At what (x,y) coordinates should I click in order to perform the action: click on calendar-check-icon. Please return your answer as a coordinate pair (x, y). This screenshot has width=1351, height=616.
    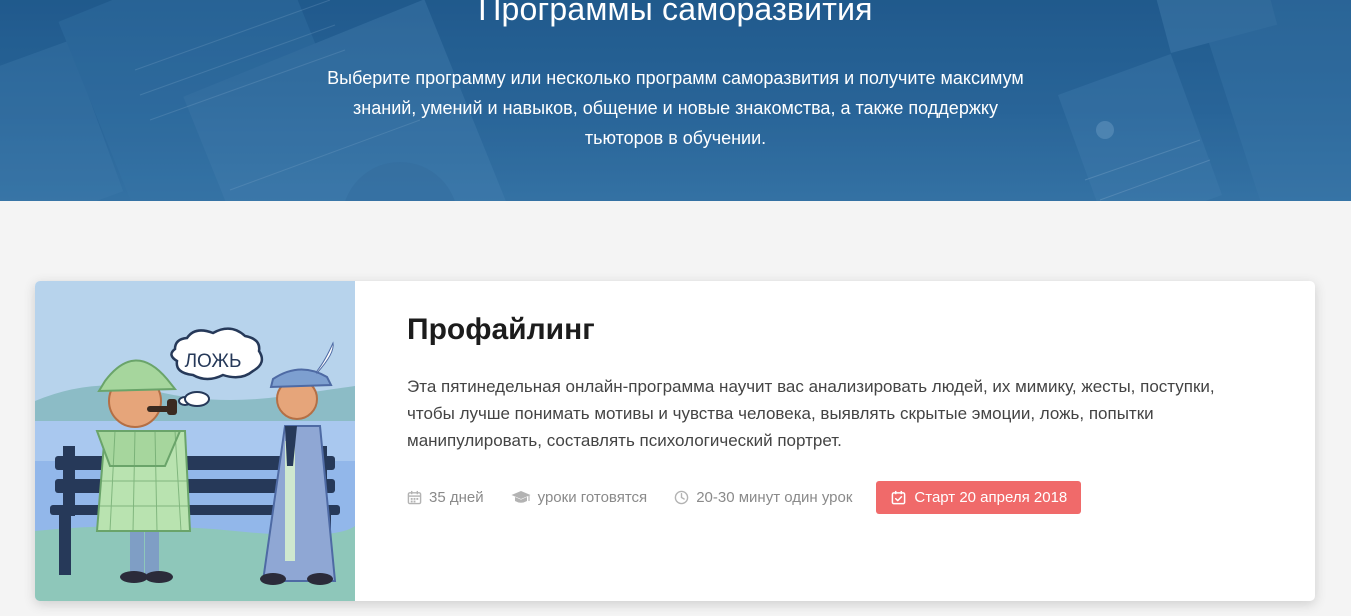
    Looking at the image, I should click on (899, 497).